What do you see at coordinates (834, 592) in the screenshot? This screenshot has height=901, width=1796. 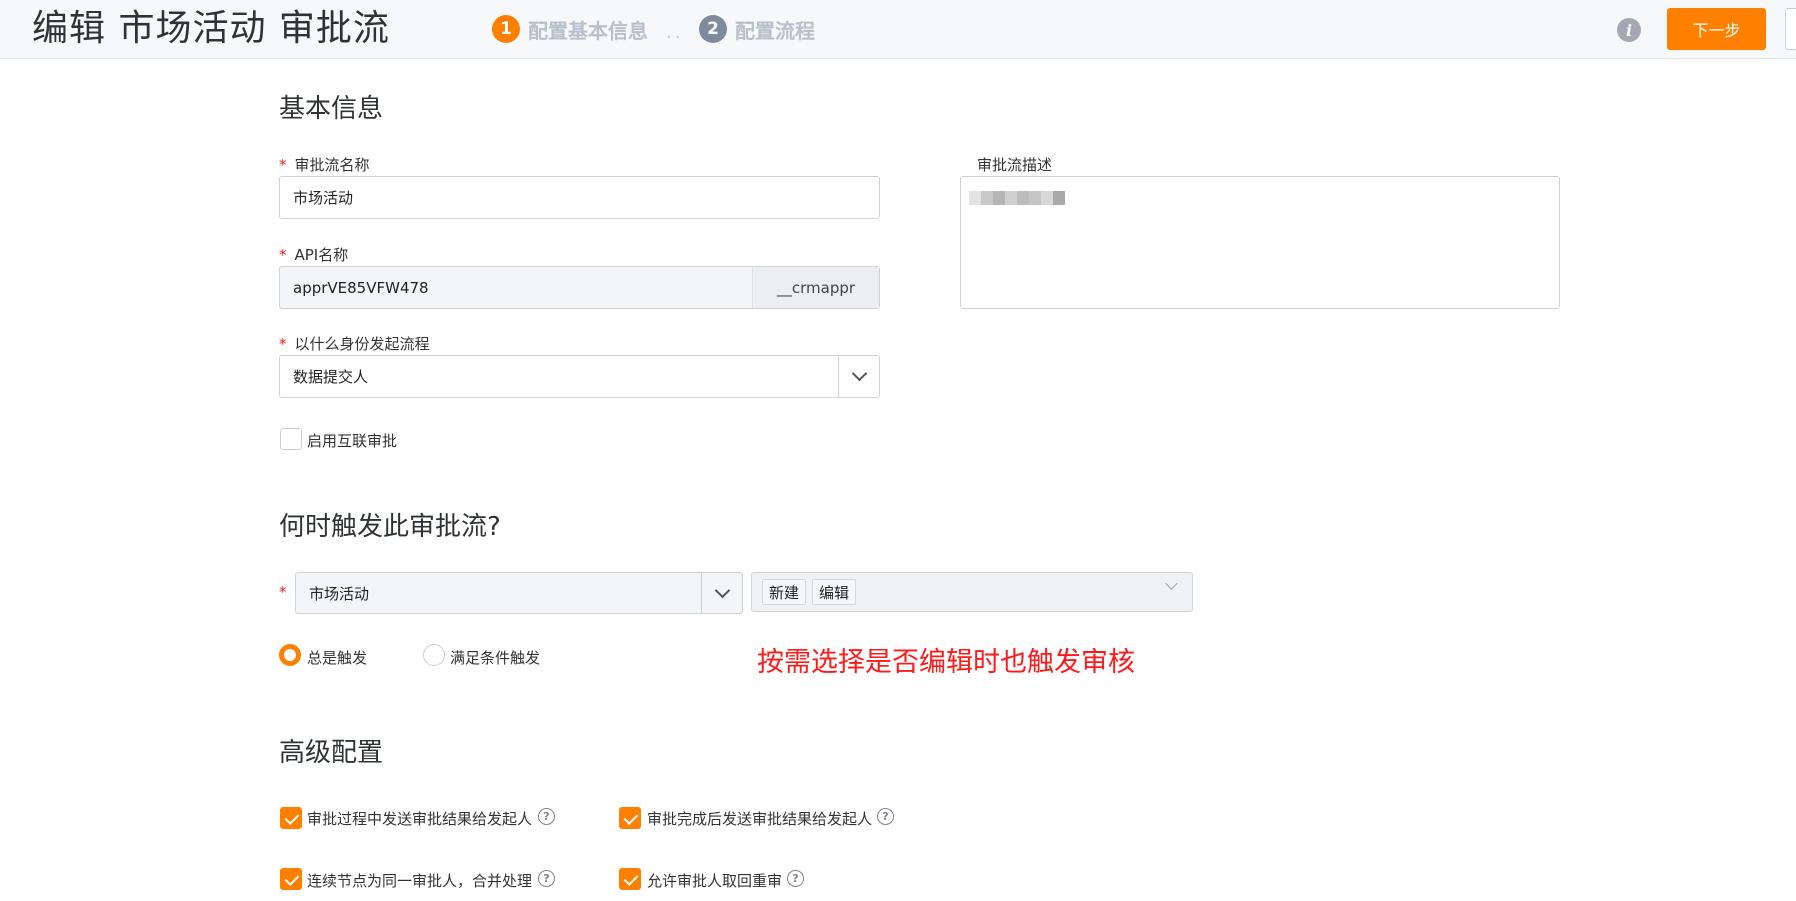 I see `tag-edit: 编辑` at bounding box center [834, 592].